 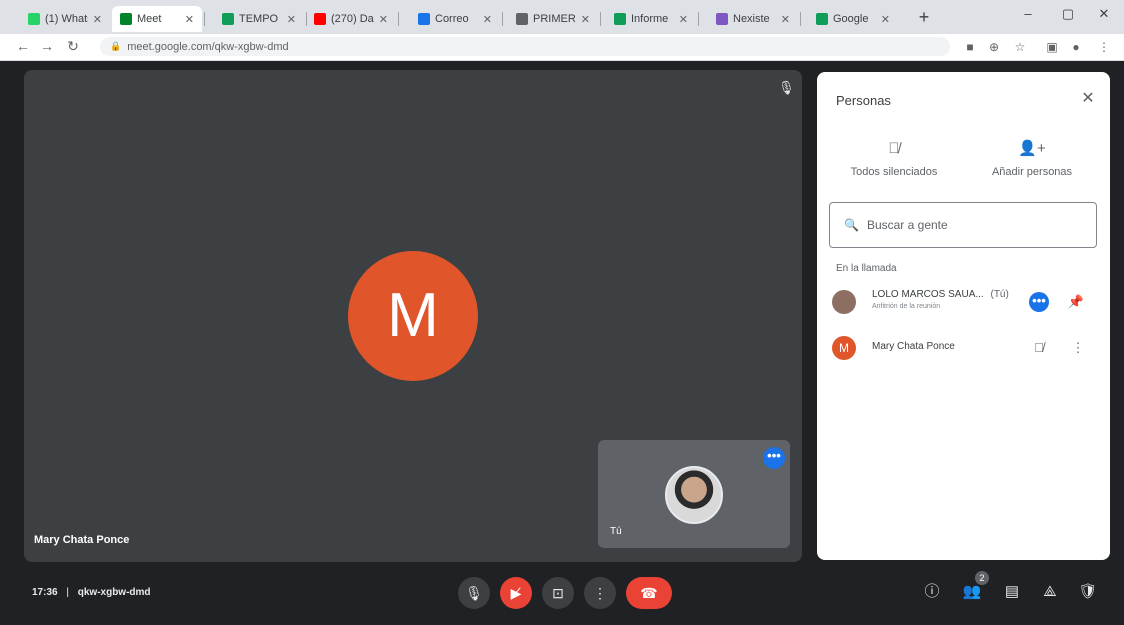 I want to click on mic-button: 🎙, so click(x=474, y=593).